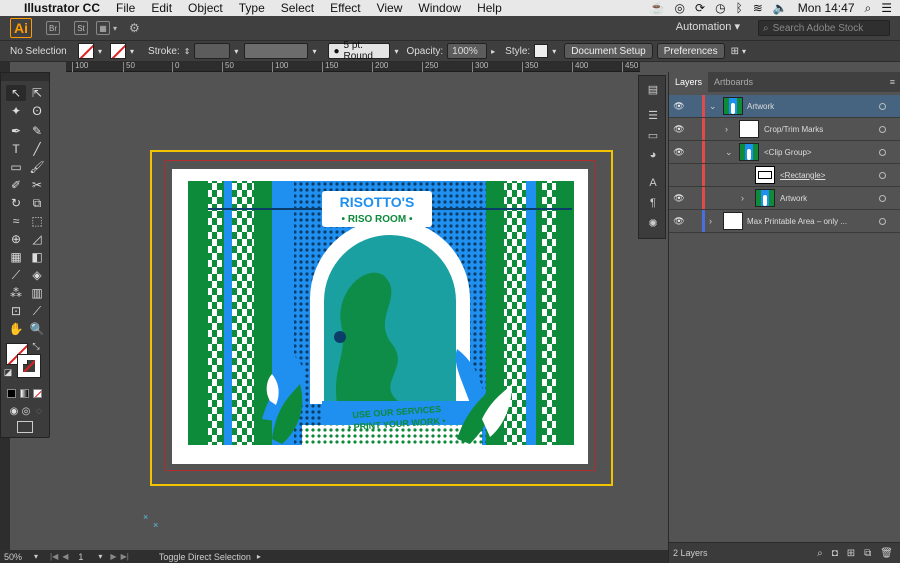 The height and width of the screenshot is (563, 900). I want to click on style-chevron-icon: ▾, so click(554, 51).